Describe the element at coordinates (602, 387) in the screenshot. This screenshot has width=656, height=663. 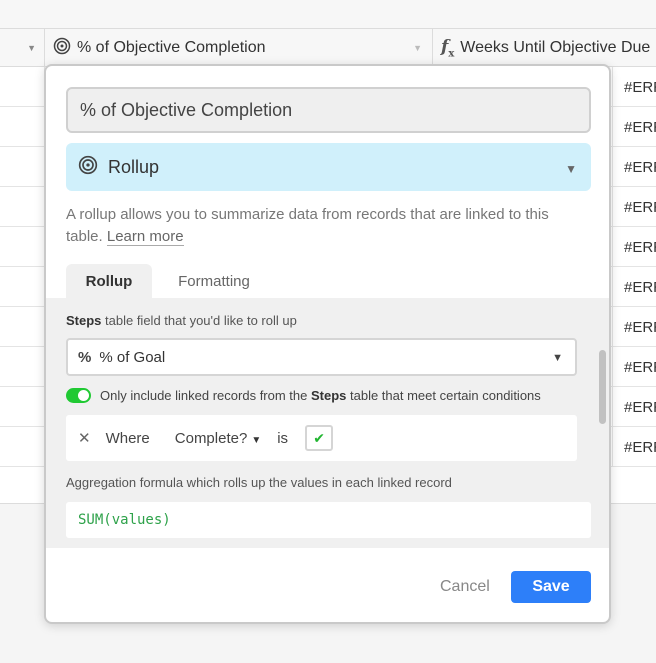
I see `dialog-scrollbar` at that location.